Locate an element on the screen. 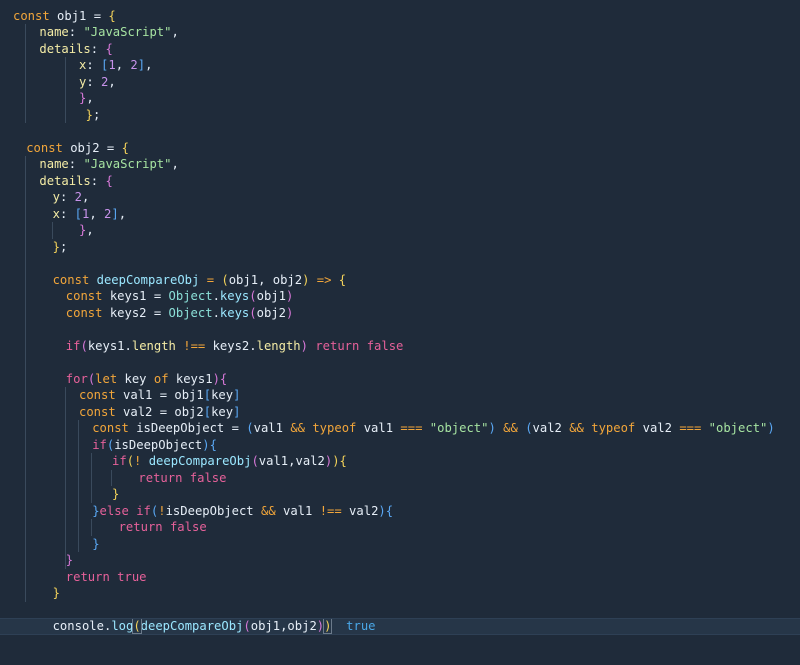  code-text: const obj2 = { is located at coordinates (77, 148).